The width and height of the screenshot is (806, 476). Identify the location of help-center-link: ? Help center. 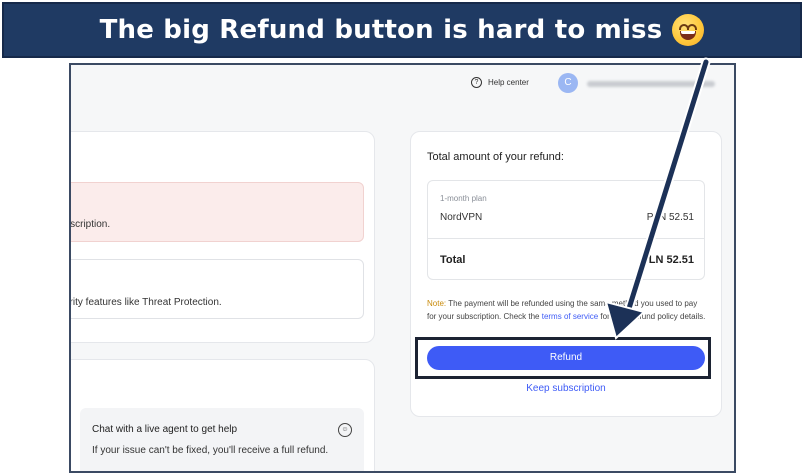
(500, 82).